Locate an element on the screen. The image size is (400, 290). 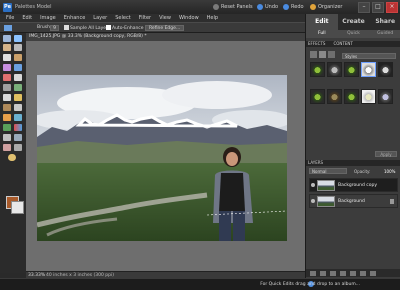
sample-all-layers-label: Sample All Layers is located at coordinates (90, 28).